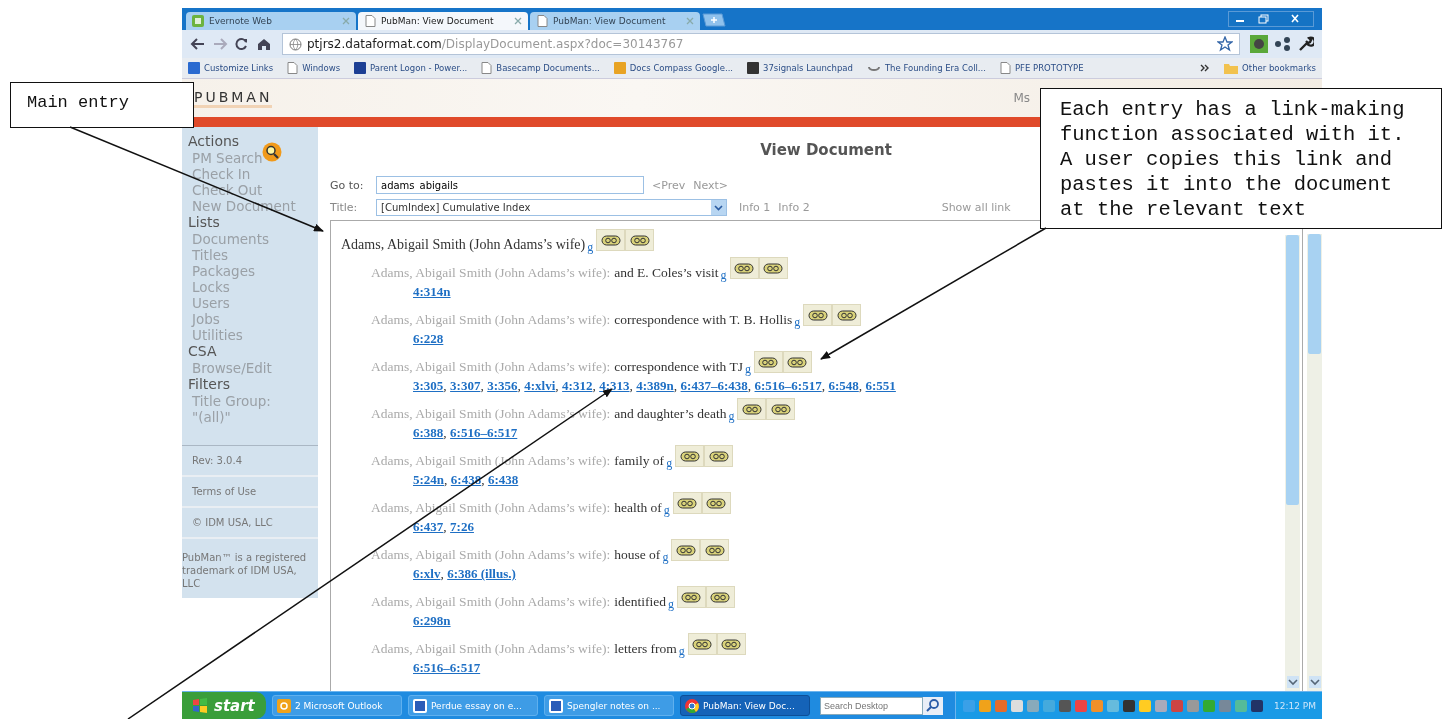 The width and height of the screenshot is (1450, 719). Describe the element at coordinates (432, 620) in the screenshot. I see `page-reference-link: 6:298n` at that location.